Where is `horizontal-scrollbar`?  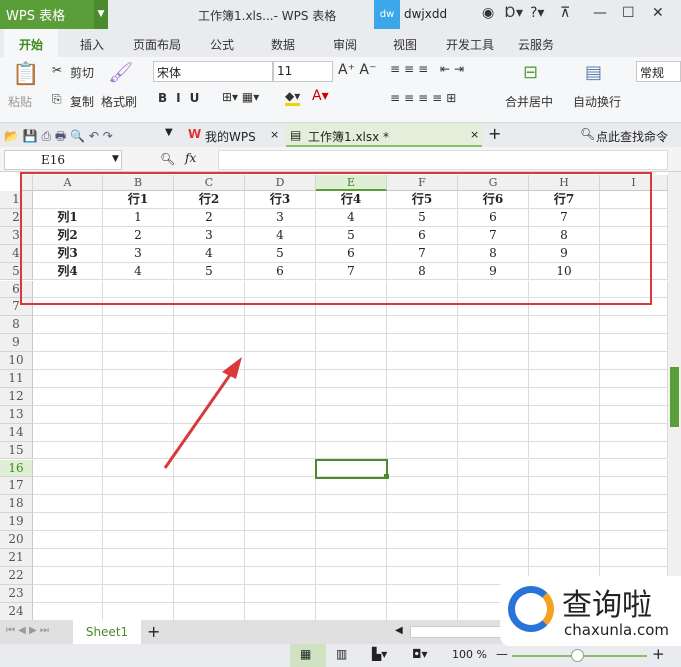 horizontal-scrollbar is located at coordinates (460, 632).